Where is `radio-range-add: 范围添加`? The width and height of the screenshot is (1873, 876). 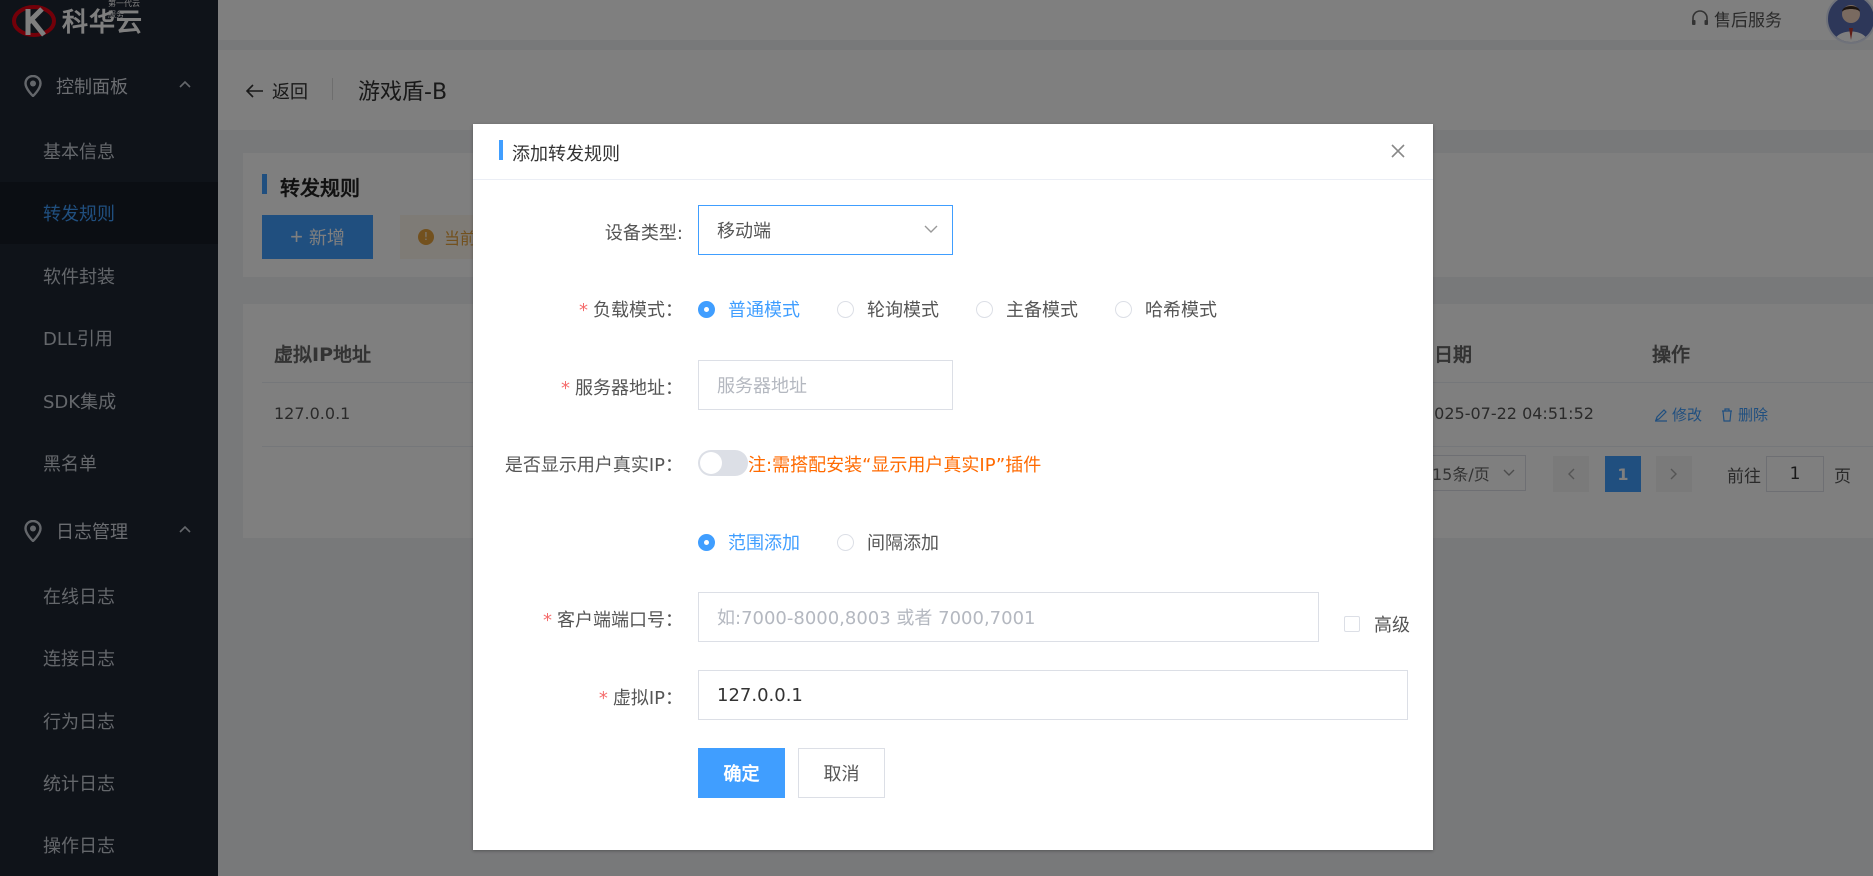 radio-range-add: 范围添加 is located at coordinates (749, 542).